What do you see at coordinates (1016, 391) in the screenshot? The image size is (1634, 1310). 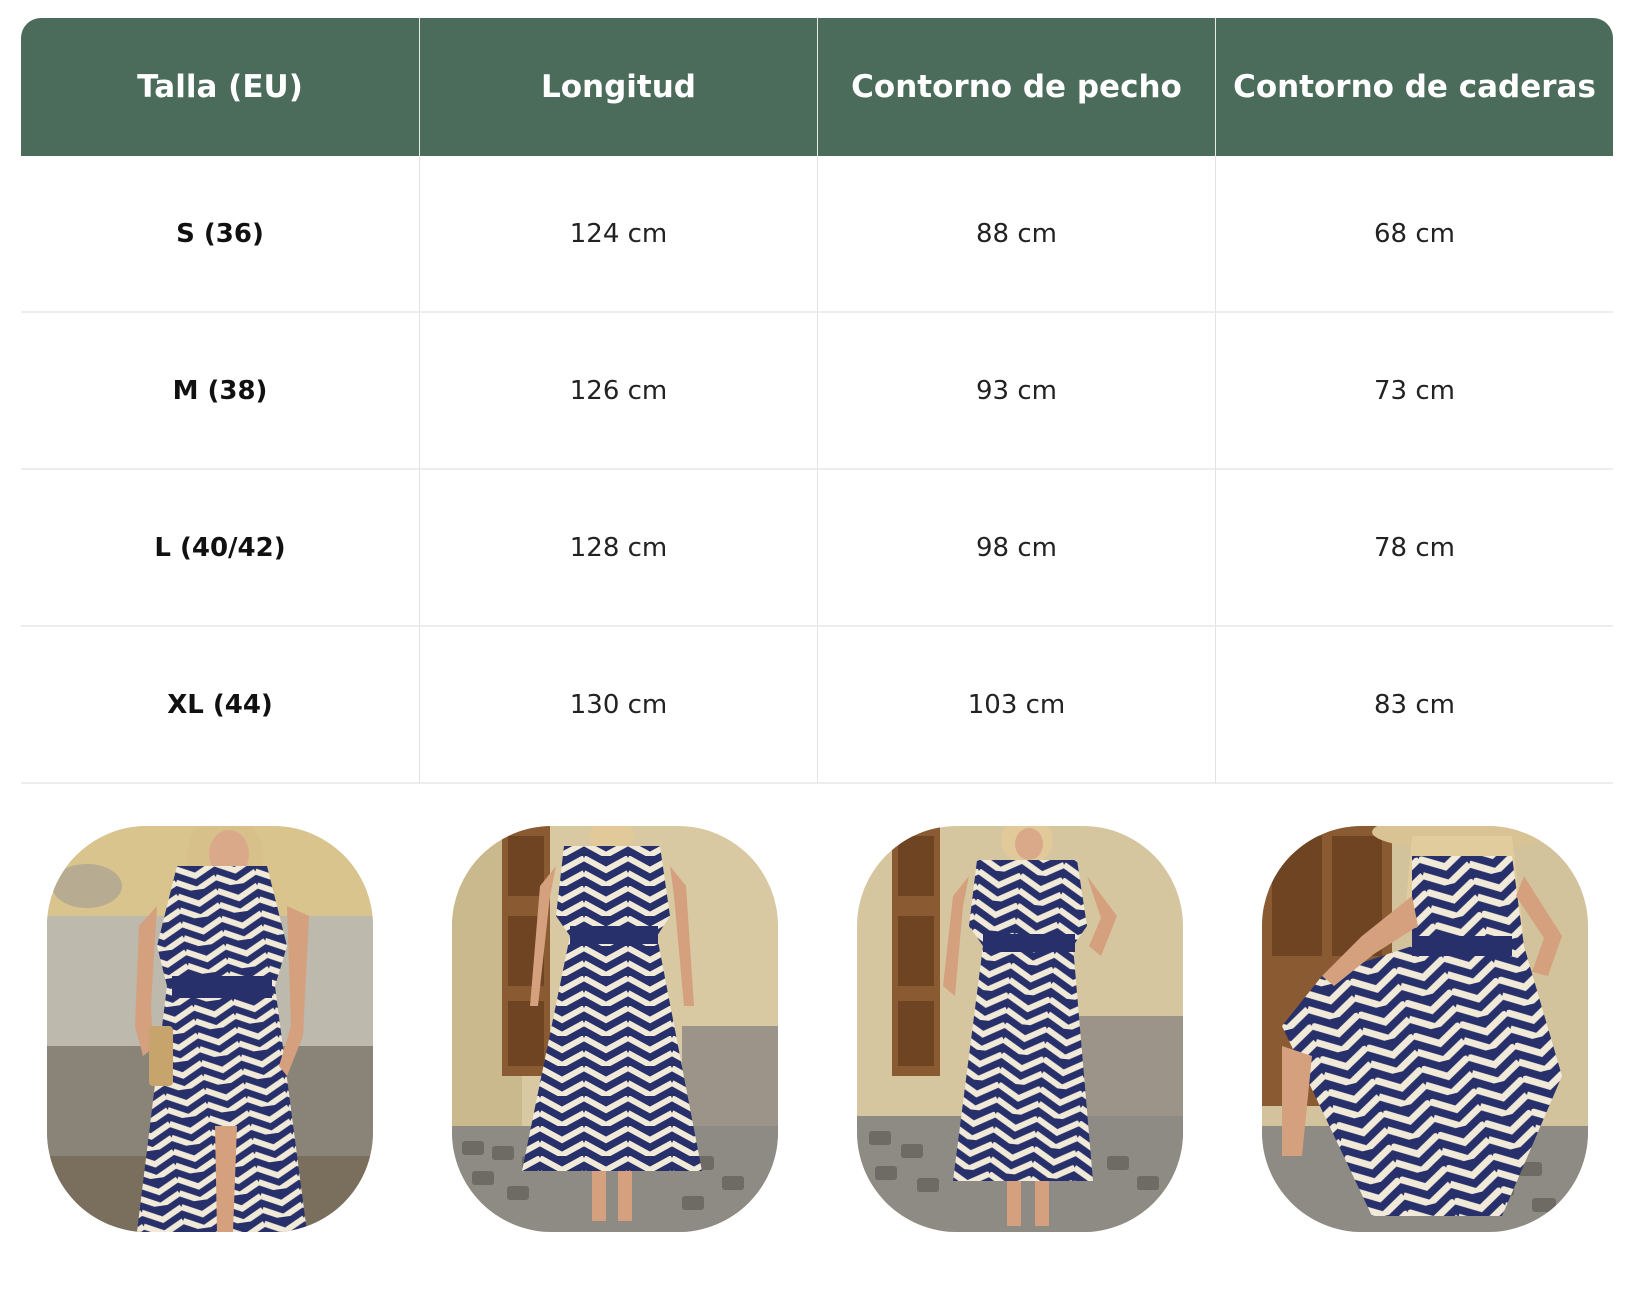 I see `chest-cell: 93 cm` at bounding box center [1016, 391].